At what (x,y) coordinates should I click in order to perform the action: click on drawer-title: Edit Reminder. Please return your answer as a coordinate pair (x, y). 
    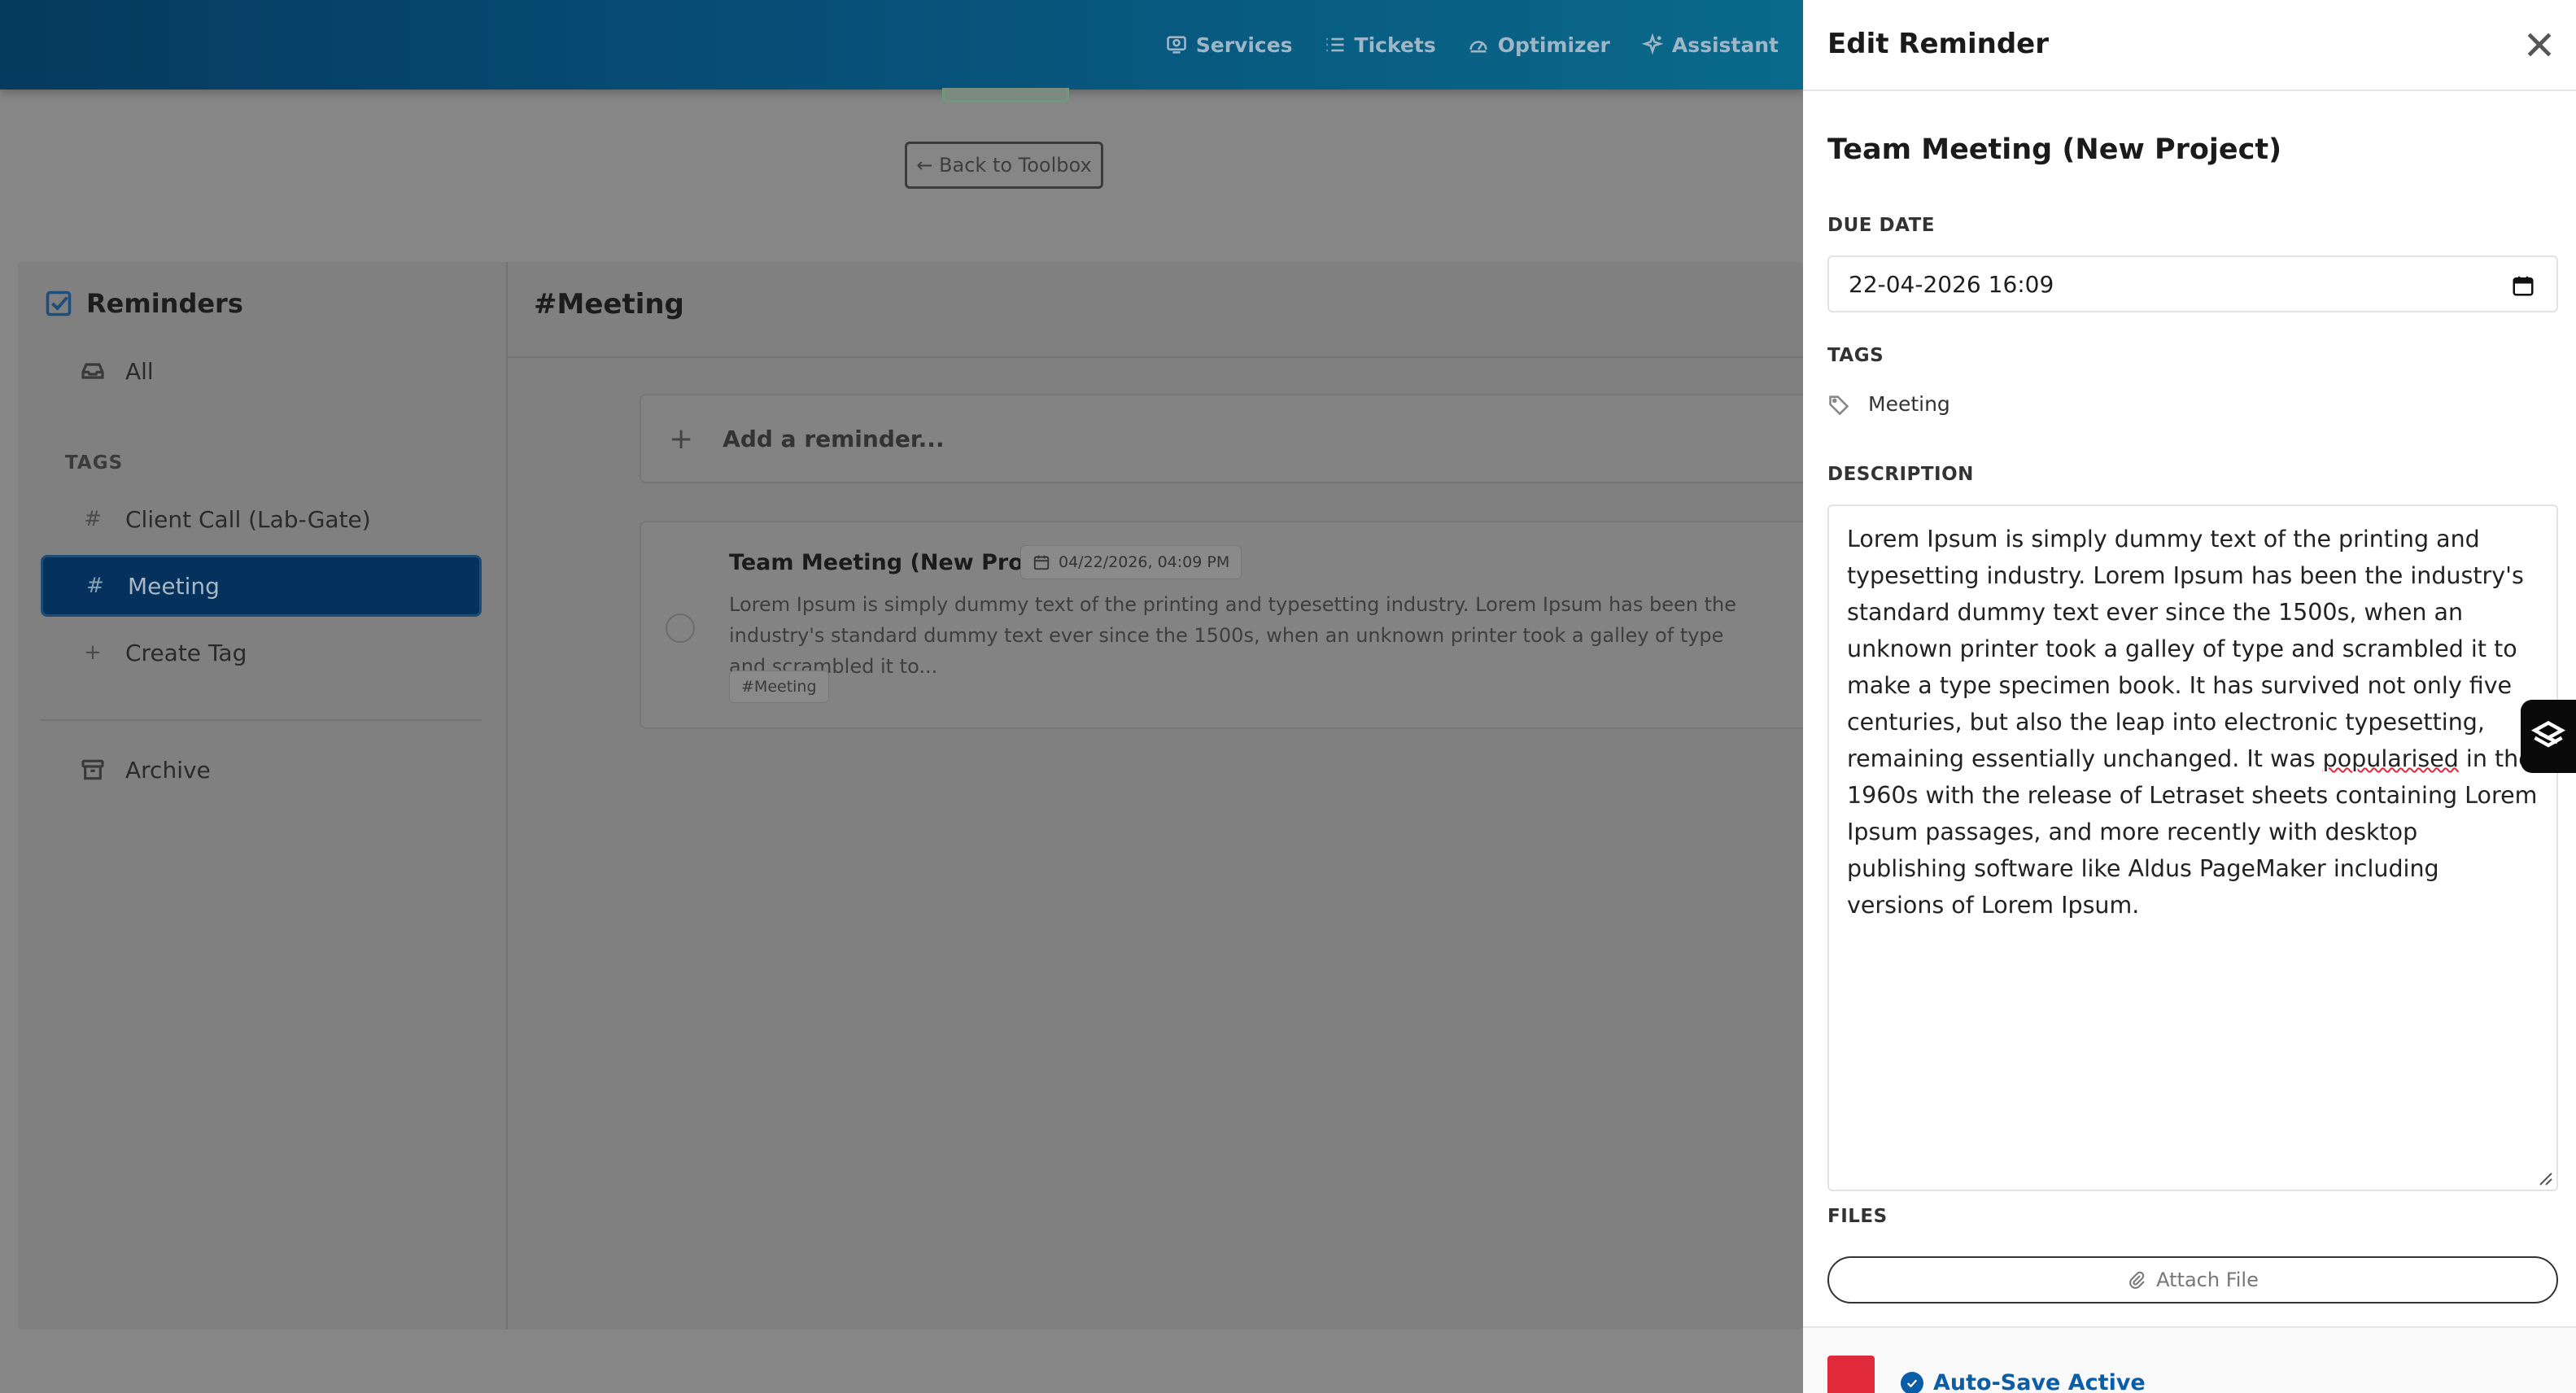
    Looking at the image, I should click on (1938, 44).